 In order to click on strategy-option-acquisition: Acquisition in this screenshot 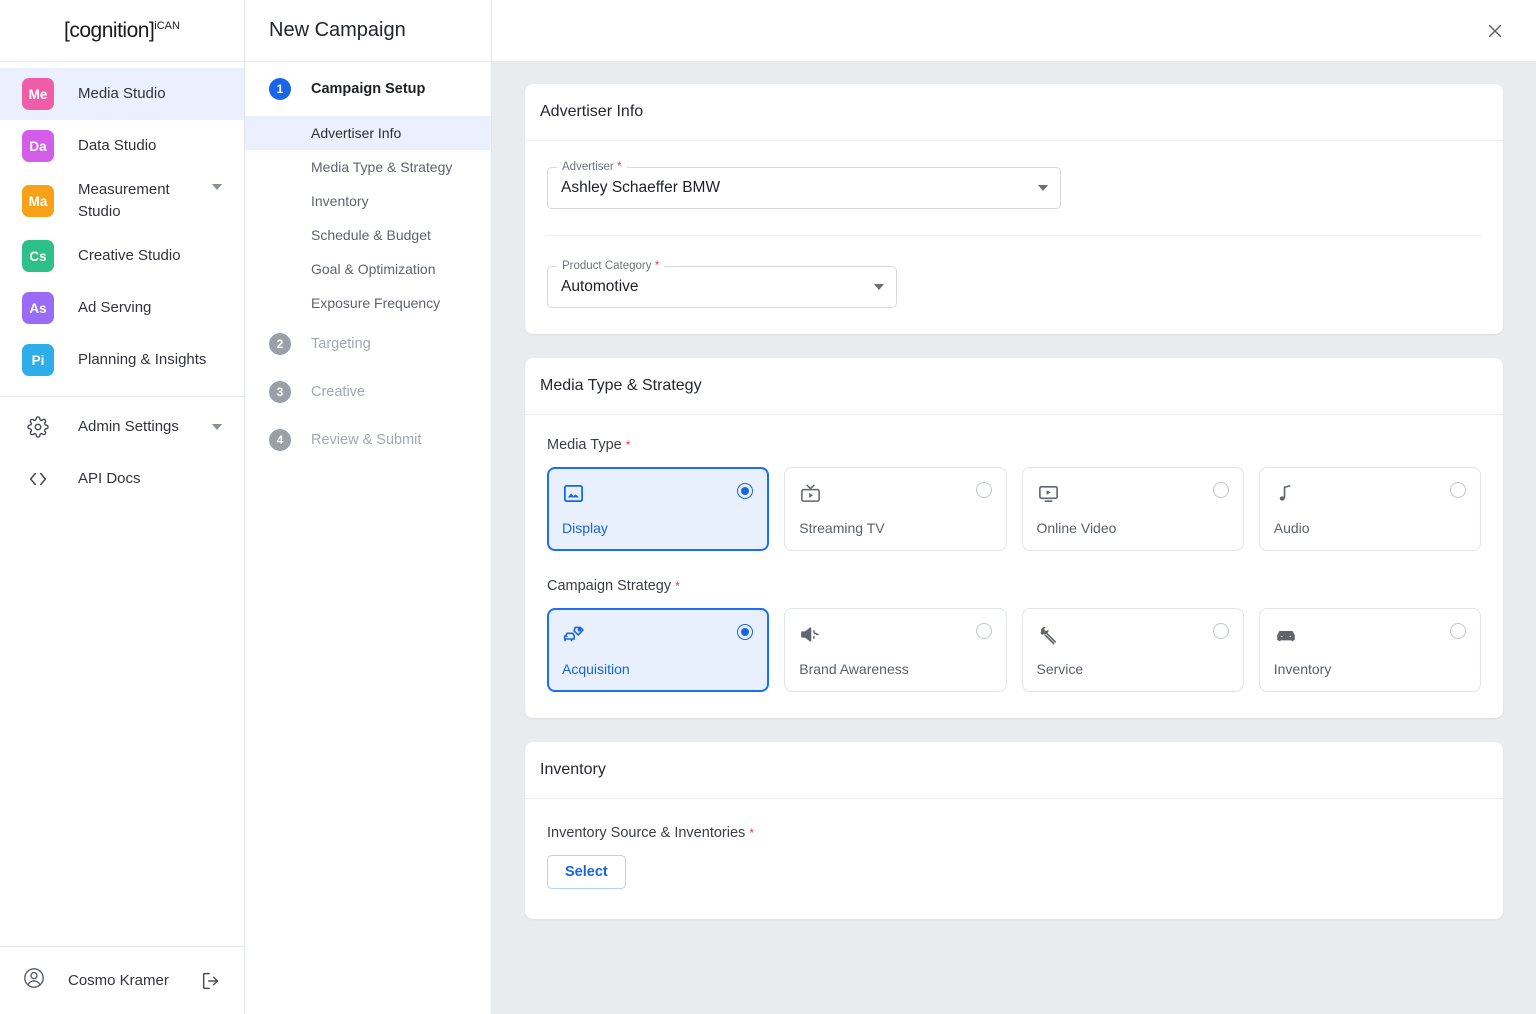, I will do `click(658, 650)`.